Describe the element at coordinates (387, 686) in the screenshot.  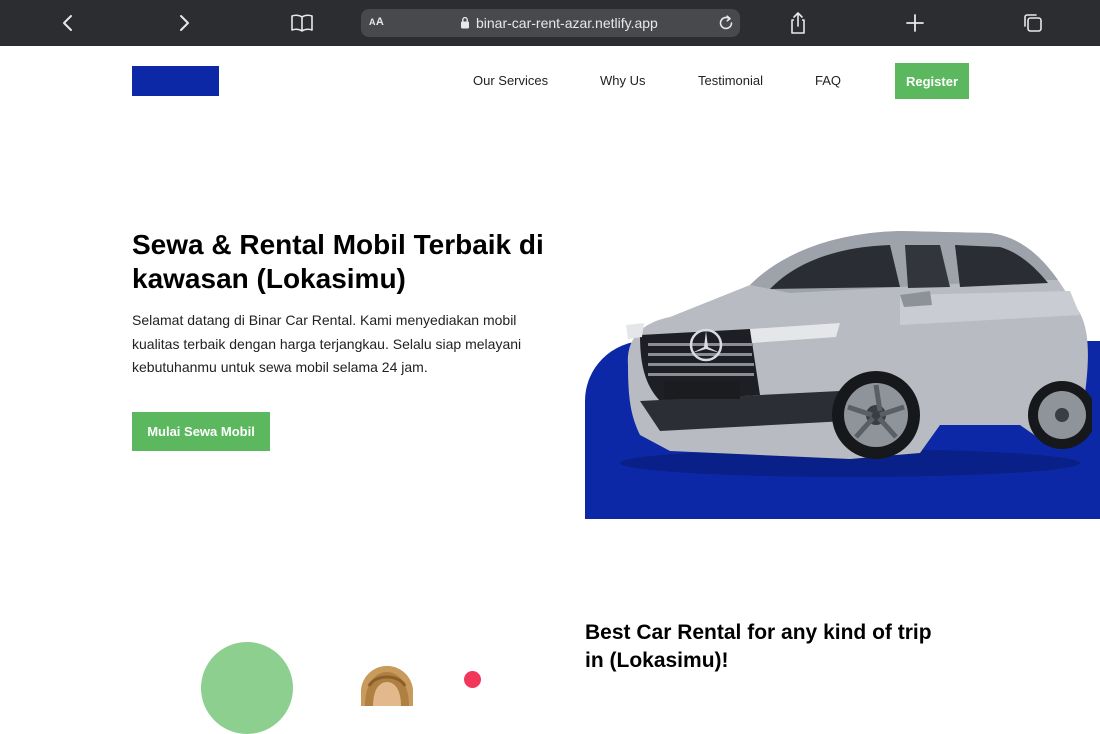
I see `person-image` at that location.